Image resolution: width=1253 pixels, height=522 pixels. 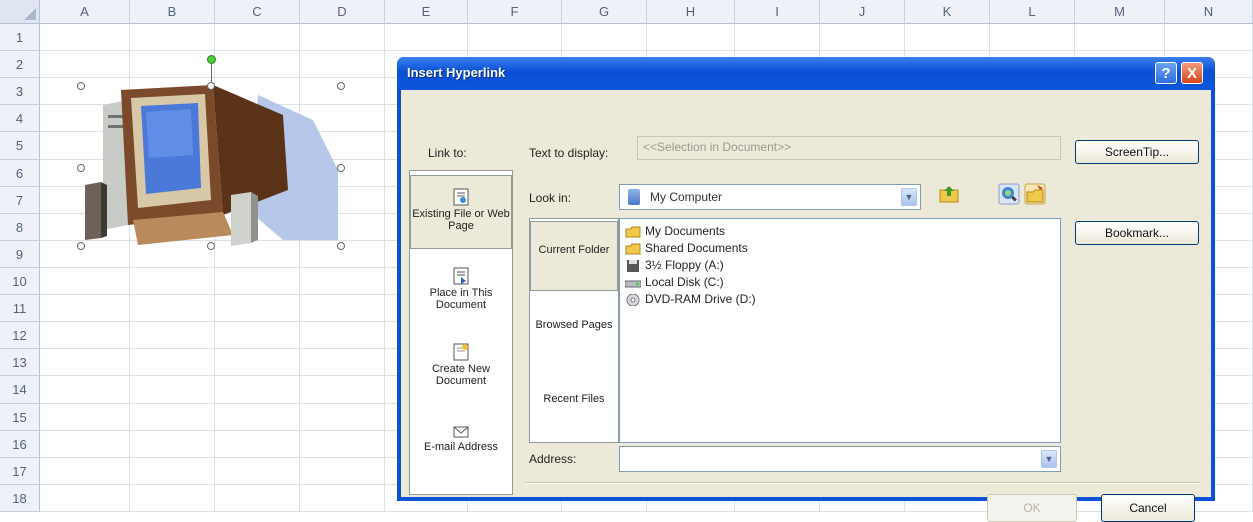 What do you see at coordinates (342, 12) in the screenshot?
I see `column-header-D: D` at bounding box center [342, 12].